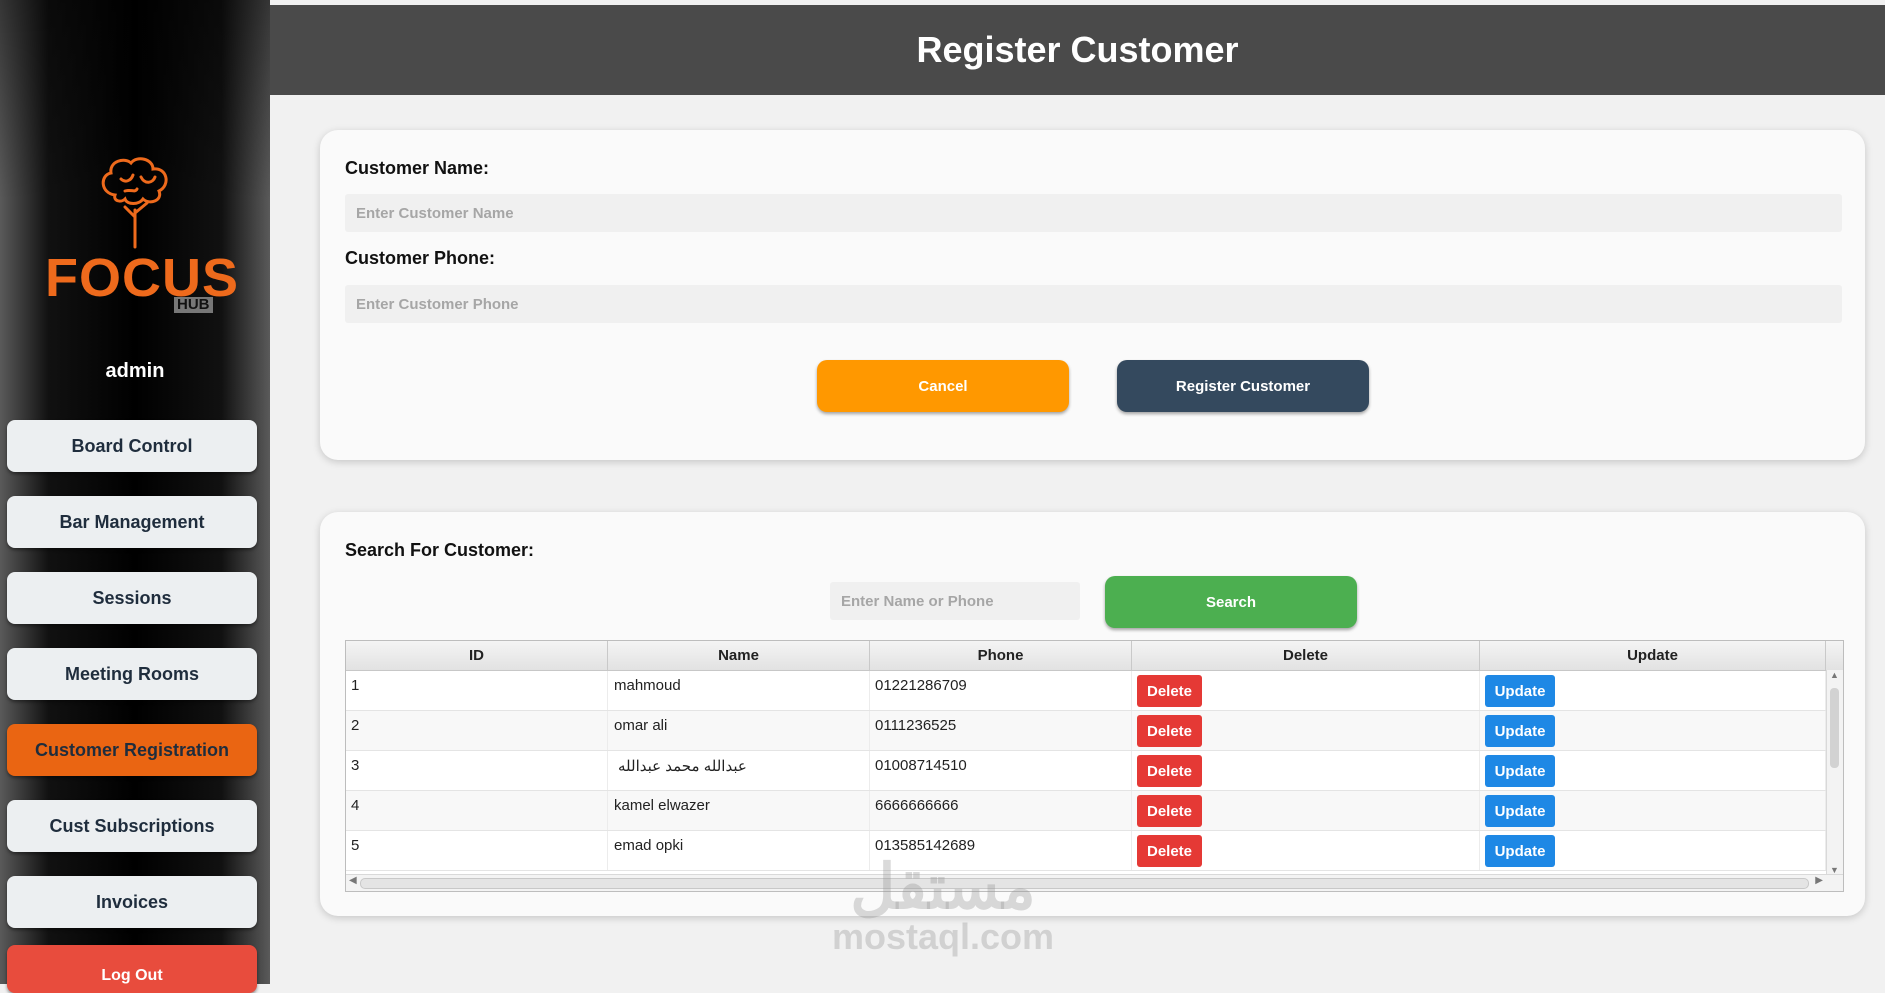  I want to click on cell-name: عبدالله محمد عبدالله, so click(739, 770).